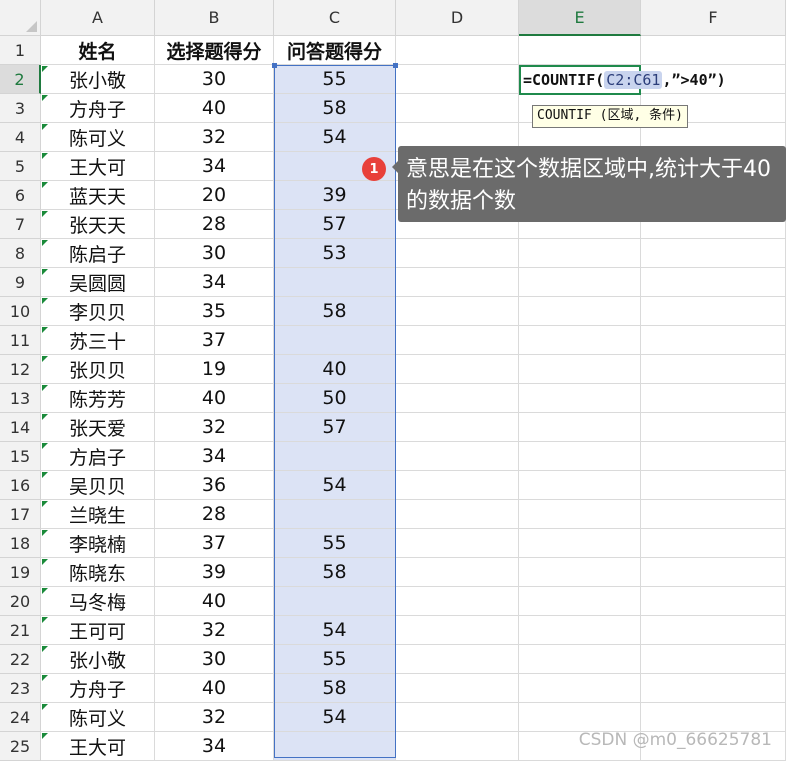  What do you see at coordinates (214, 195) in the screenshot?
I see `choice-score-cell: 20` at bounding box center [214, 195].